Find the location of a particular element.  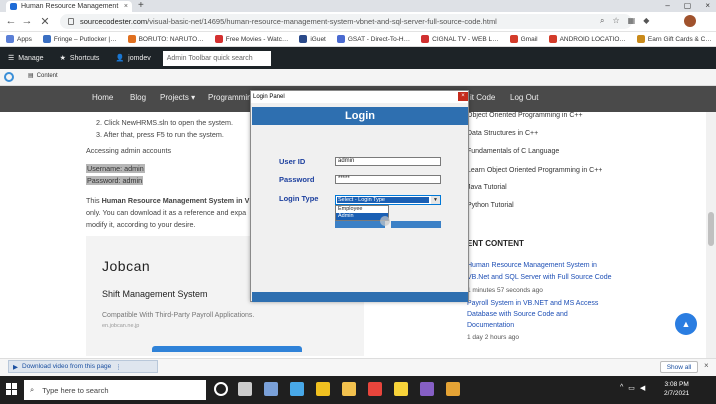

ad-subtitle: Shift Management System is located at coordinates (155, 294).